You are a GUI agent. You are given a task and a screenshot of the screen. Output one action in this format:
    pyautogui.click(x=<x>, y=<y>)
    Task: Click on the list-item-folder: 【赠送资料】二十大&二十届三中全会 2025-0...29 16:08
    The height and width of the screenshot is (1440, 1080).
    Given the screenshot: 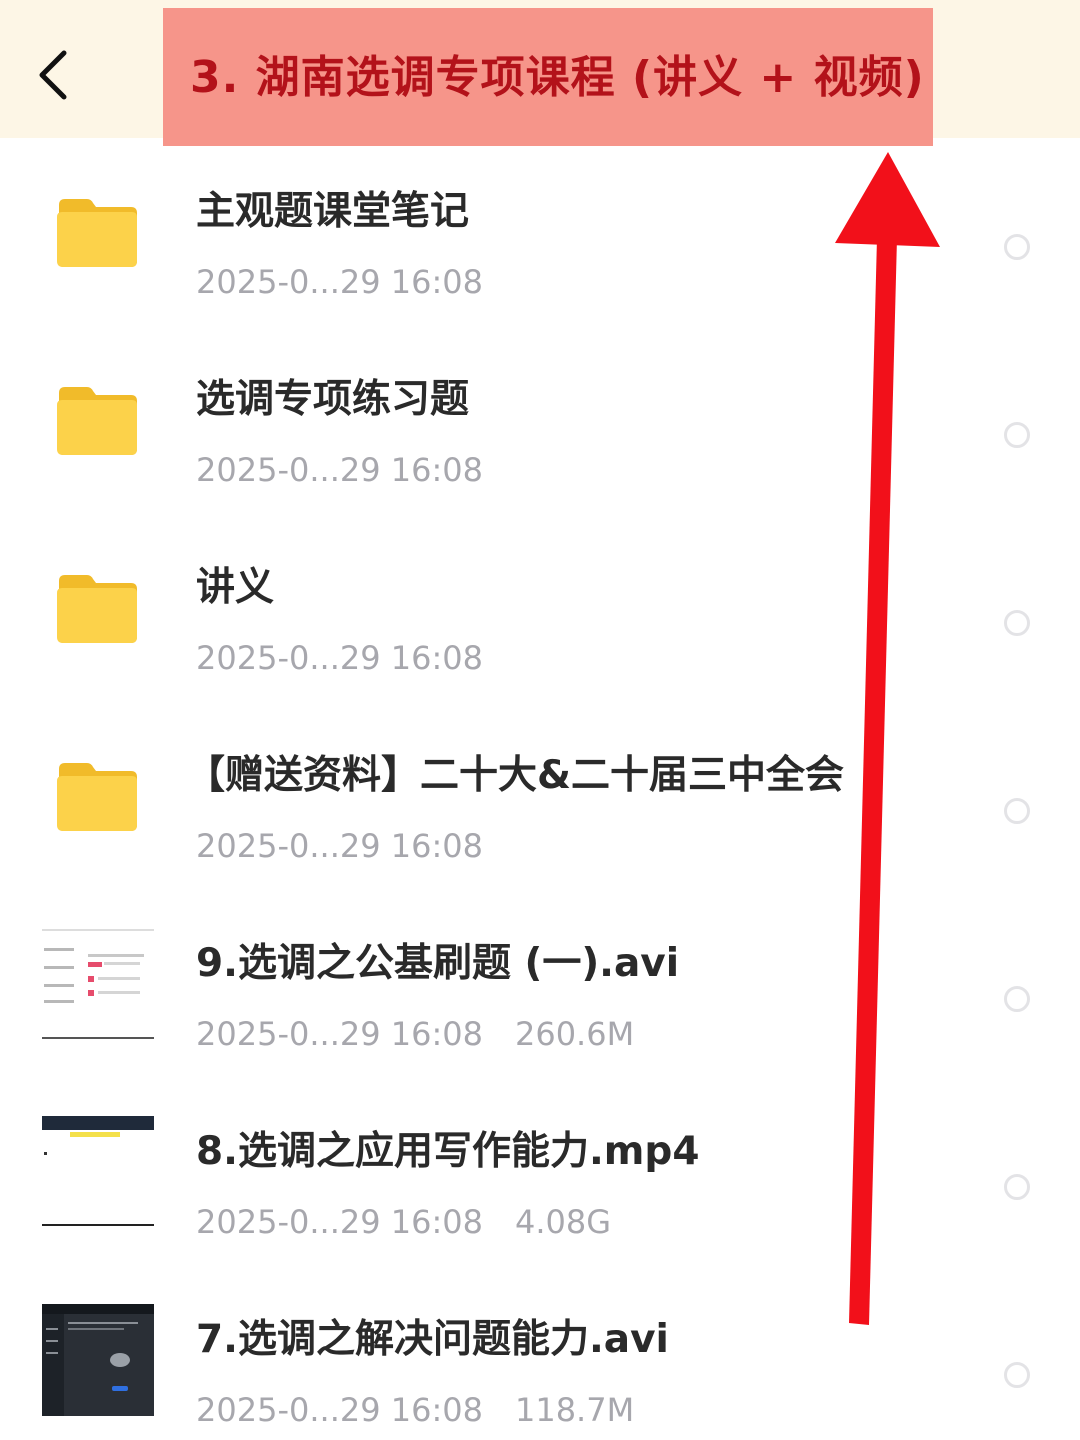 What is the action you would take?
    pyautogui.click(x=540, y=818)
    